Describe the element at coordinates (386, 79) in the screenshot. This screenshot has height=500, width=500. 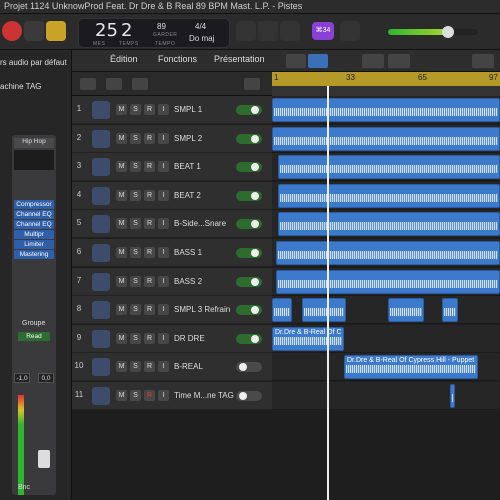
I see `ruler: 1 33 65 97` at that location.